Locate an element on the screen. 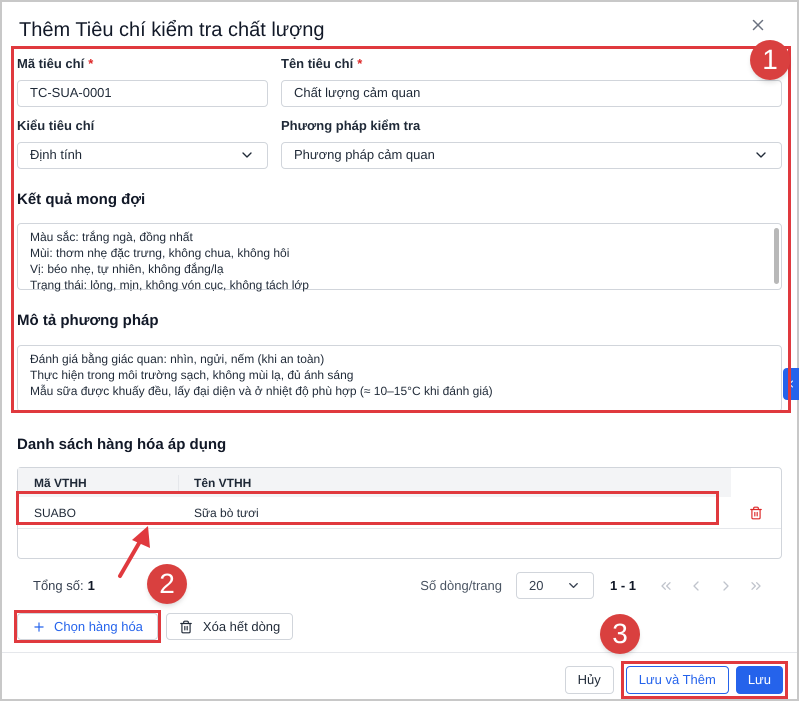 The image size is (799, 701). field-label: Mã tiêu chí is located at coordinates (50, 63).